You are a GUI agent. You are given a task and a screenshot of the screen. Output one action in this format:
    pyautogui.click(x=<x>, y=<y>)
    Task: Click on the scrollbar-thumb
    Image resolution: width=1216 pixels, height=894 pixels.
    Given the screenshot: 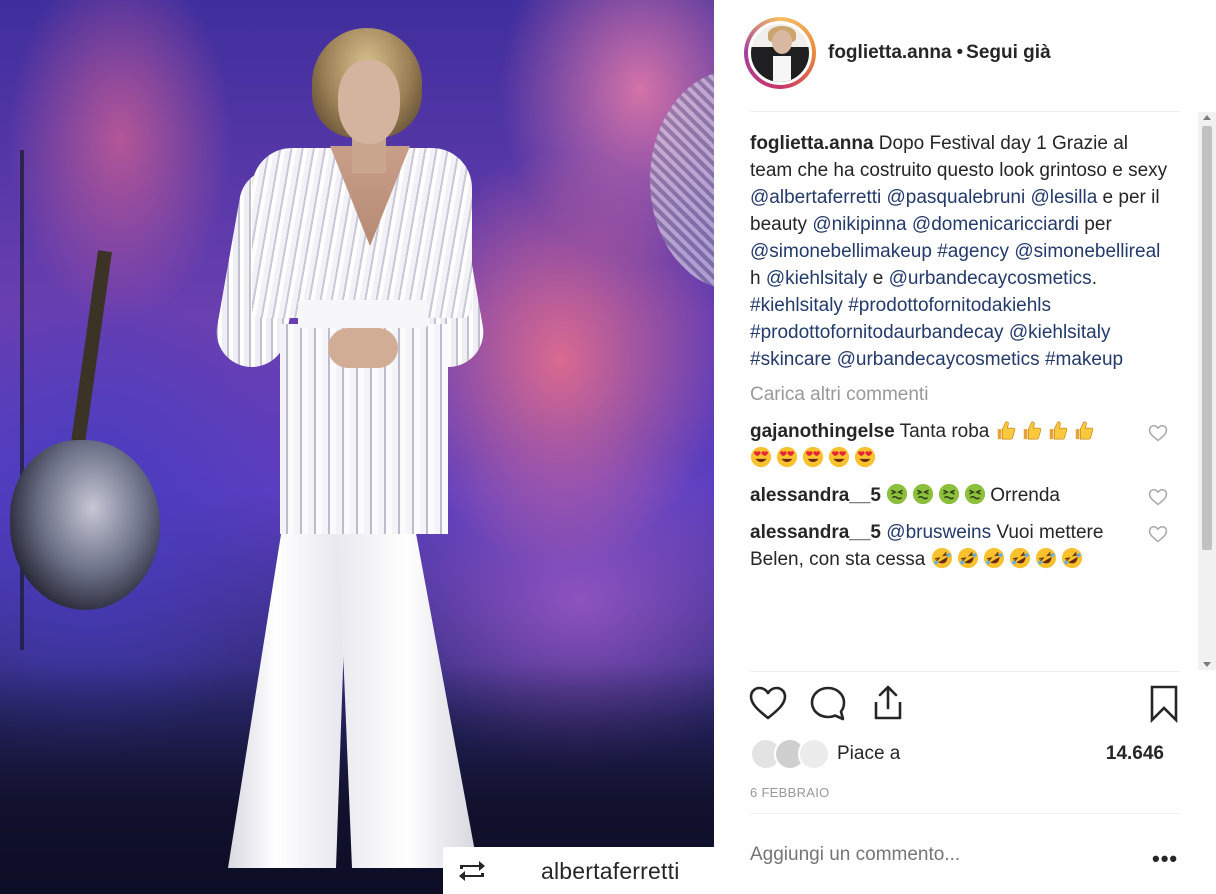 What is the action you would take?
    pyautogui.click(x=1207, y=338)
    